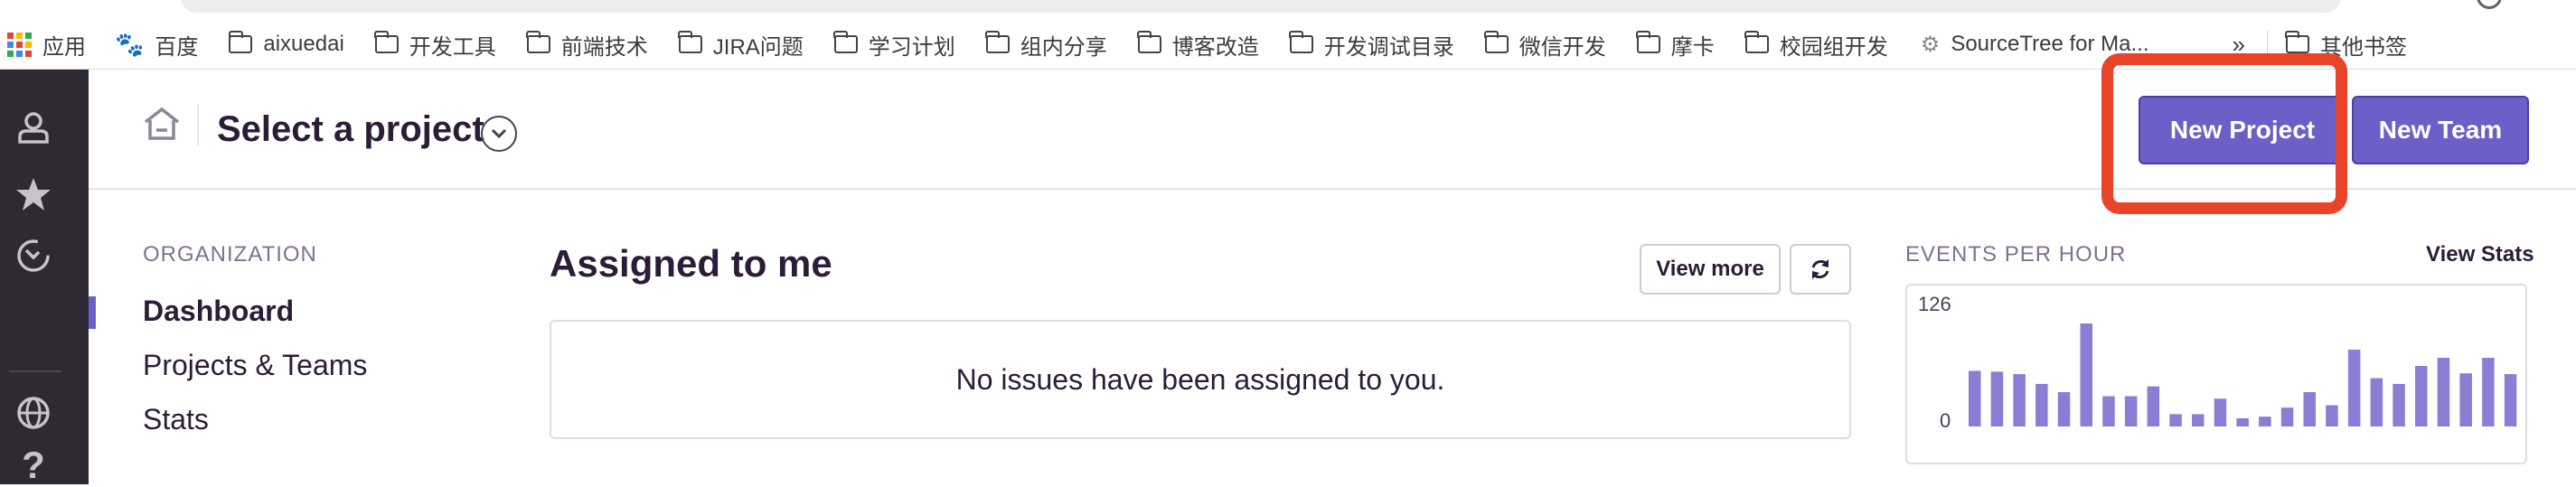 The image size is (2576, 487). I want to click on bookmark-folder: 校园组开发, so click(1816, 44).